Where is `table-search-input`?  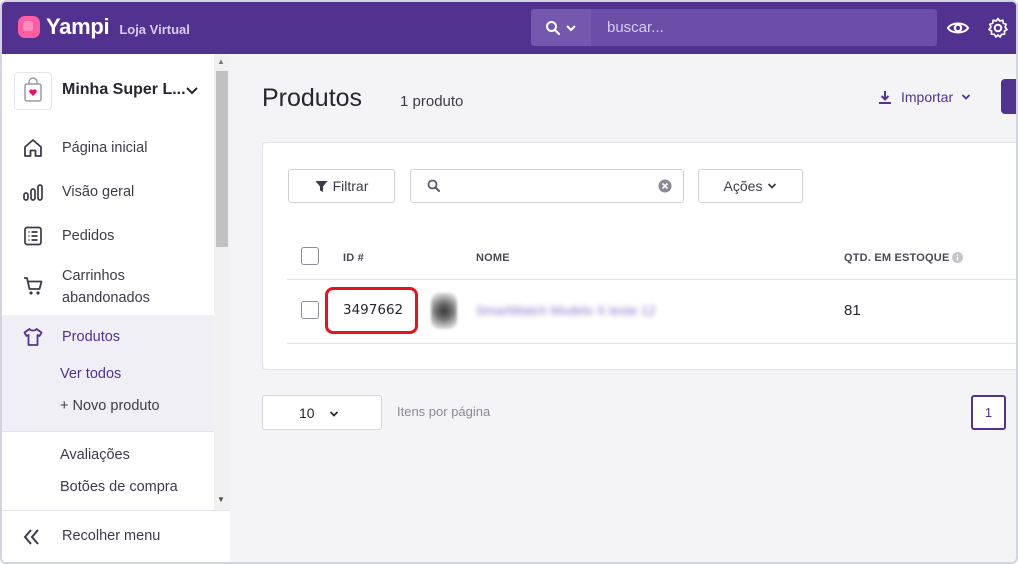
table-search-input is located at coordinates (547, 186).